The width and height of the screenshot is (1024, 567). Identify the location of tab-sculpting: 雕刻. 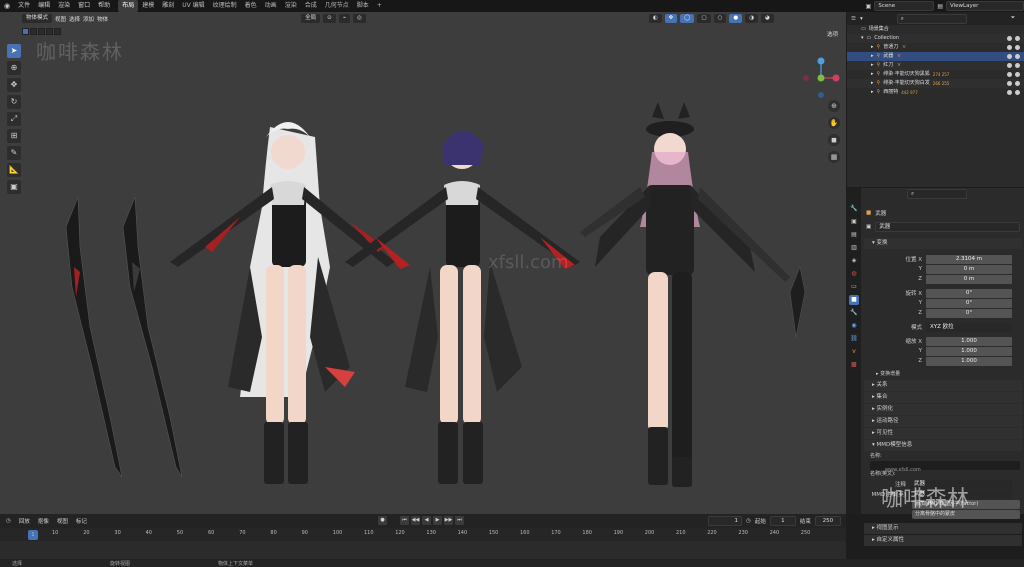
(168, 6).